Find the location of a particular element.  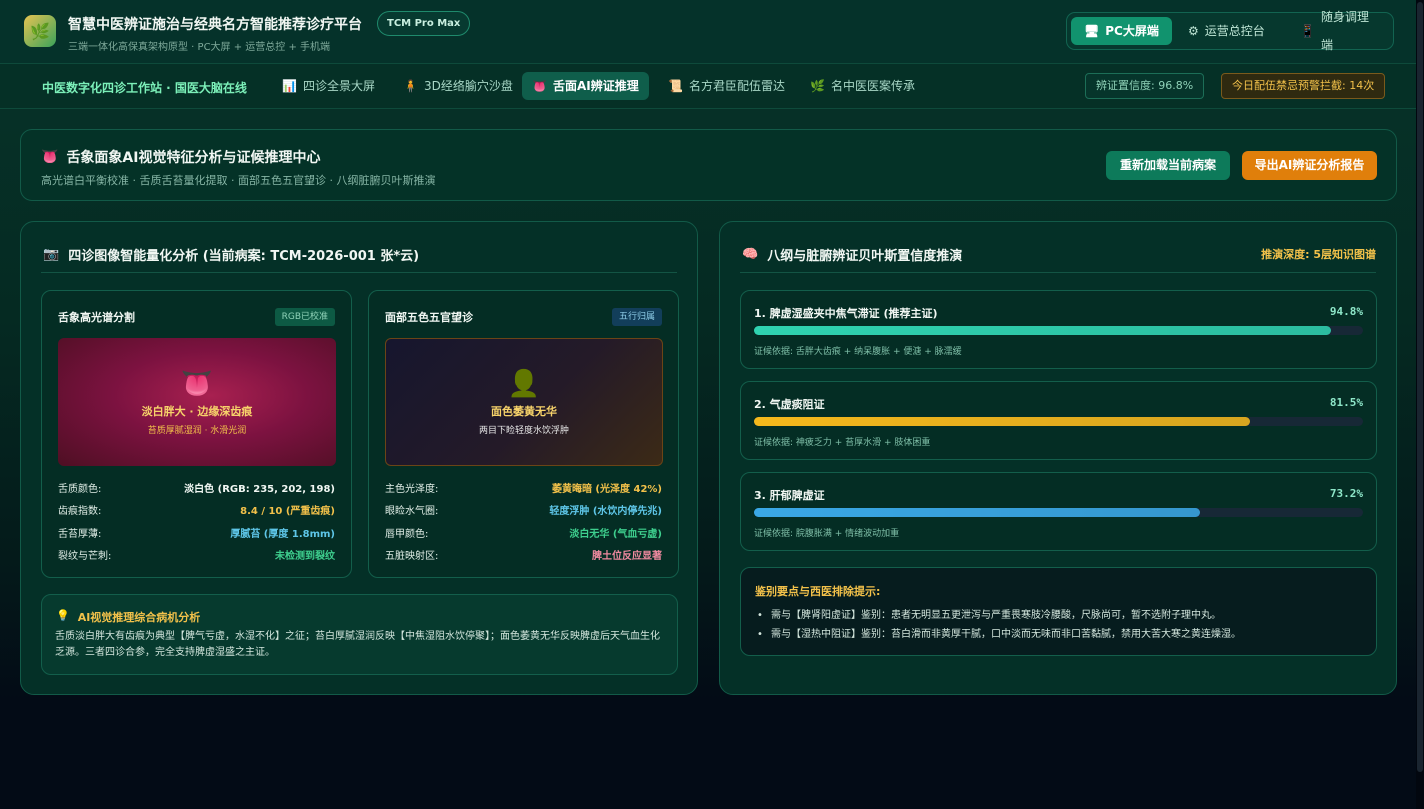

image-caption: 面色萎黄无华 is located at coordinates (524, 411).